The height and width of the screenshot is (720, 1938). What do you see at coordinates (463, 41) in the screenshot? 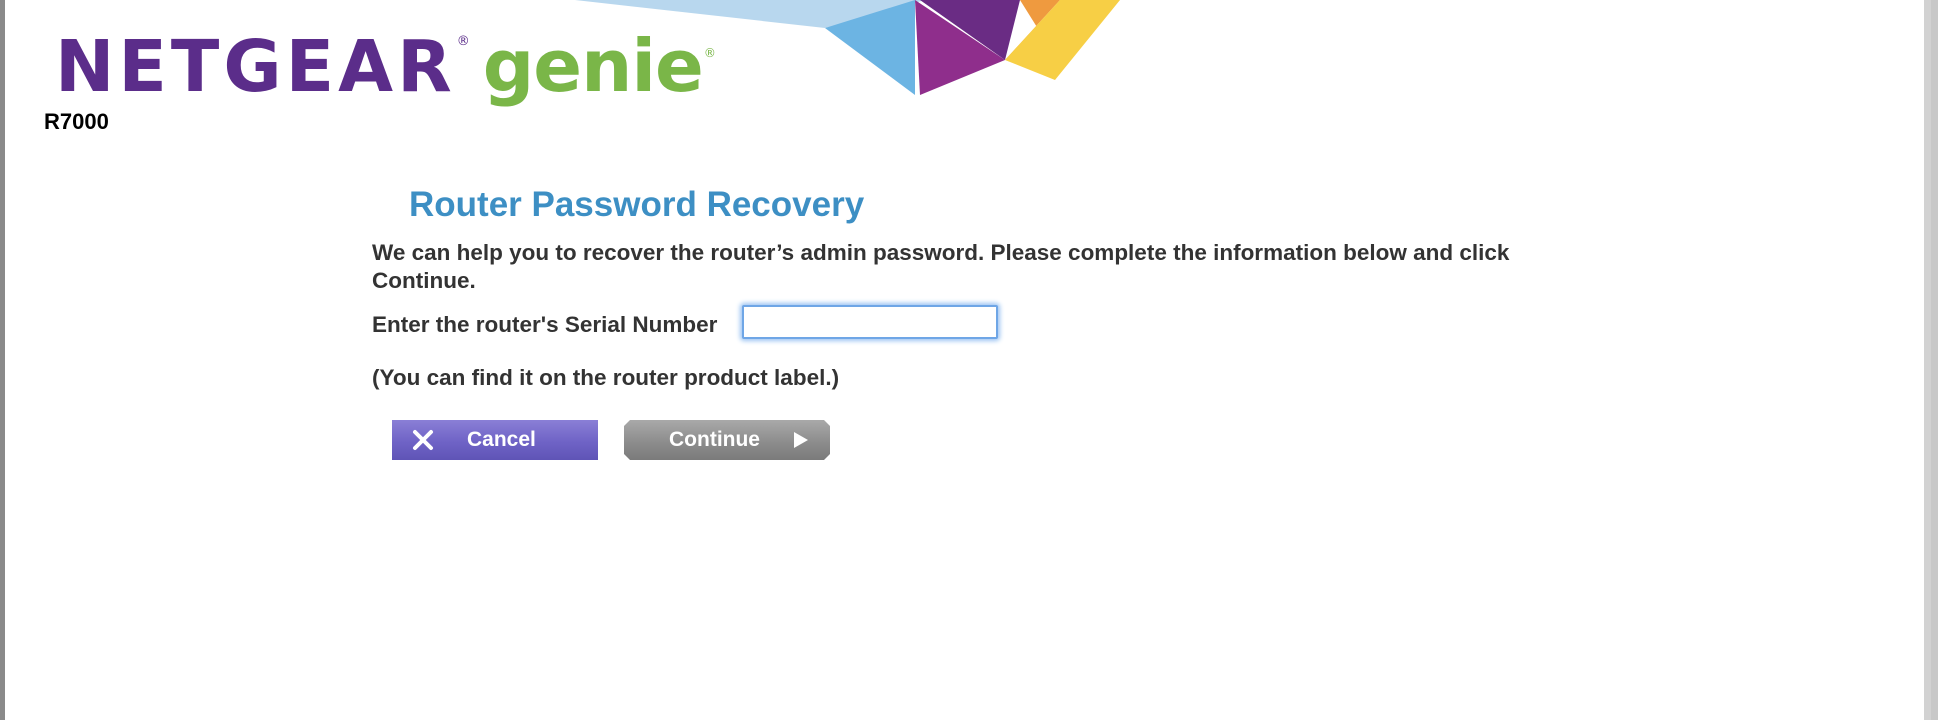
I see `registered-mark: ®` at bounding box center [463, 41].